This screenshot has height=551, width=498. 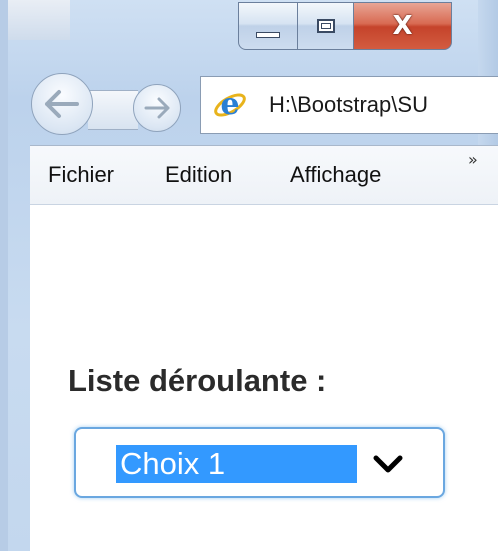 I want to click on maximize-icon, so click(x=325, y=26).